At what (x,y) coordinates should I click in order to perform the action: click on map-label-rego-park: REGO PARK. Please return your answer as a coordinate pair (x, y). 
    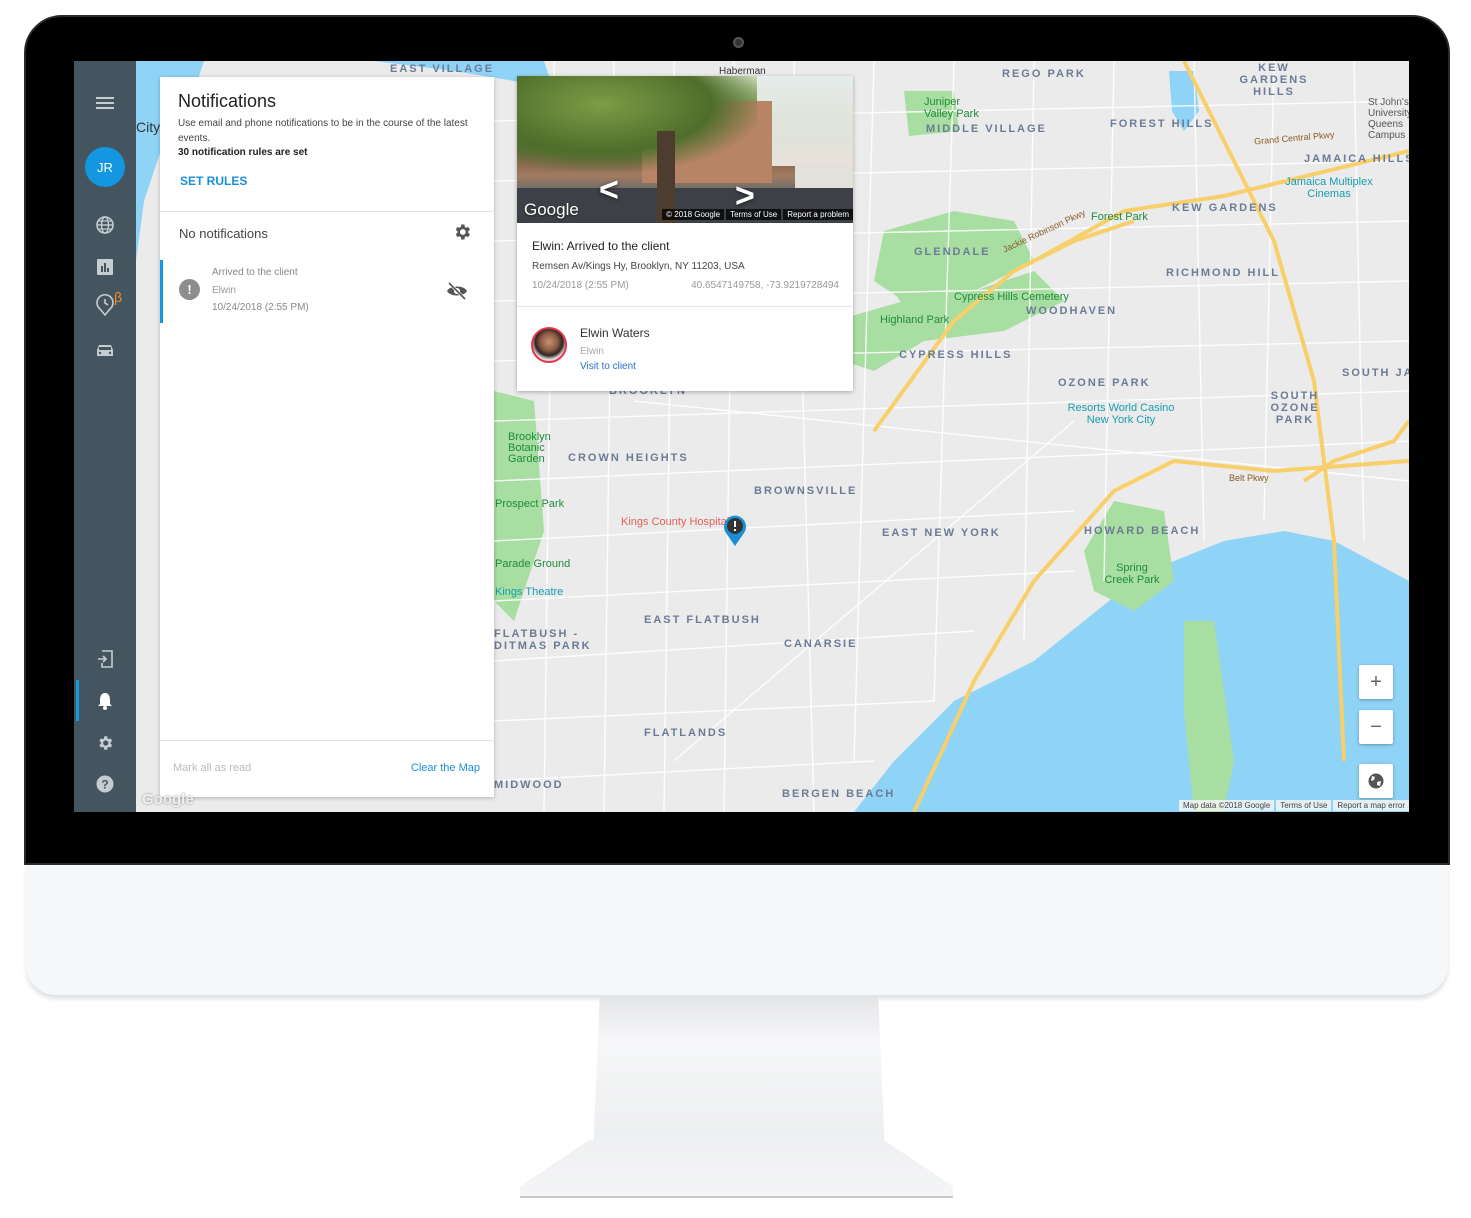
    Looking at the image, I should click on (1044, 74).